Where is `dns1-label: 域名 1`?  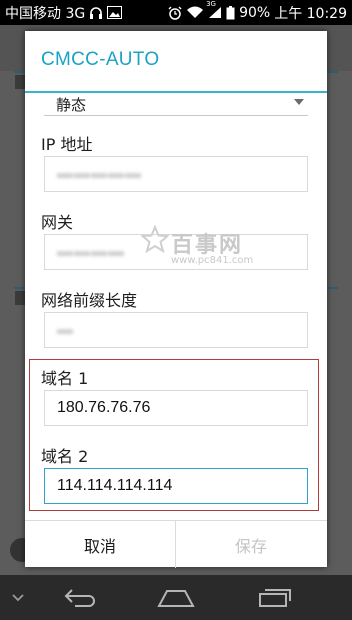 dns1-label: 域名 1 is located at coordinates (65, 378).